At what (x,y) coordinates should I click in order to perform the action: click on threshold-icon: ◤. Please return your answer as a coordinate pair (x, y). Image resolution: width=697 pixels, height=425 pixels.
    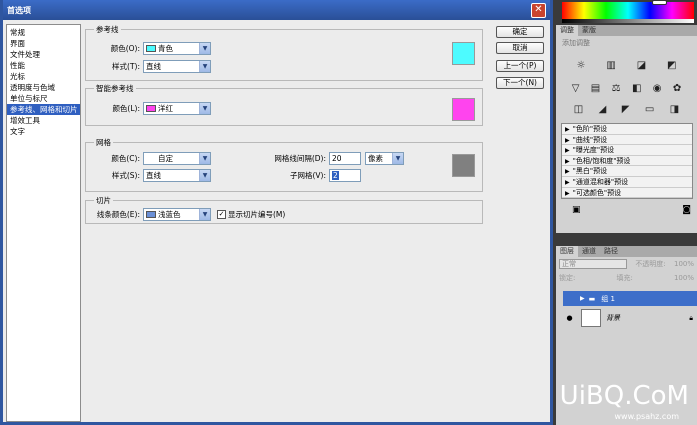
    Looking at the image, I should click on (626, 109).